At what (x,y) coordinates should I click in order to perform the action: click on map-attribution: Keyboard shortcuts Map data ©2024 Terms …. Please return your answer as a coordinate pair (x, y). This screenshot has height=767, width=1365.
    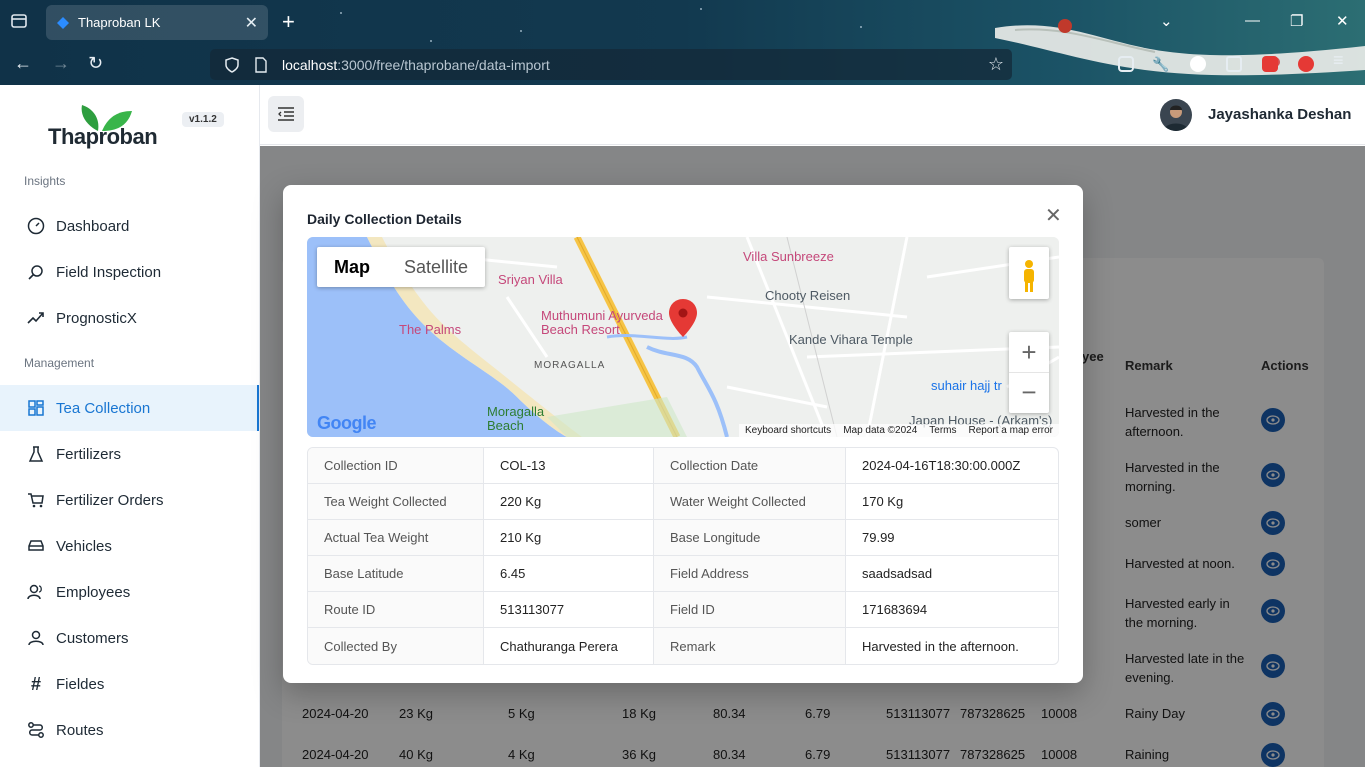
    Looking at the image, I should click on (899, 430).